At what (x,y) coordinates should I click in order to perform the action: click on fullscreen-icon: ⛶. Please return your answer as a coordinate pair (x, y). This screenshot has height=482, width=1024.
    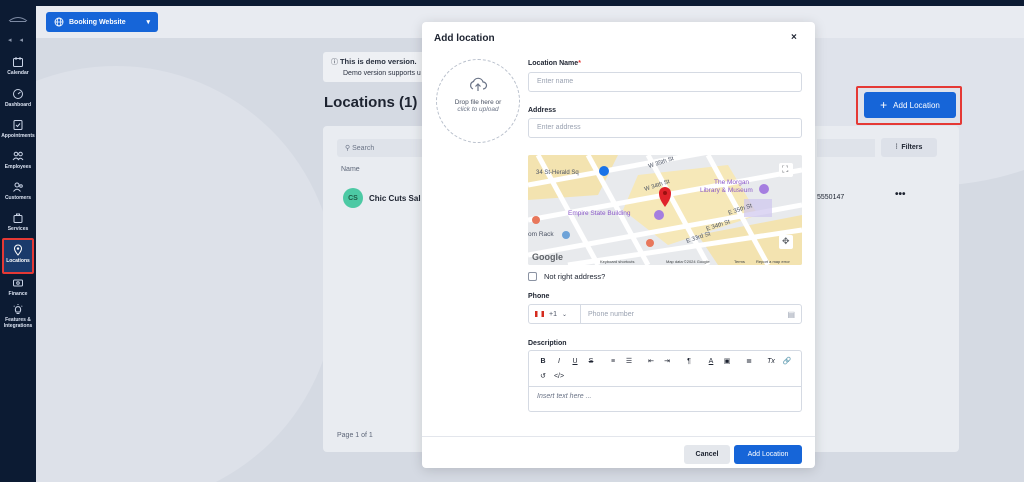
    Looking at the image, I should click on (785, 169).